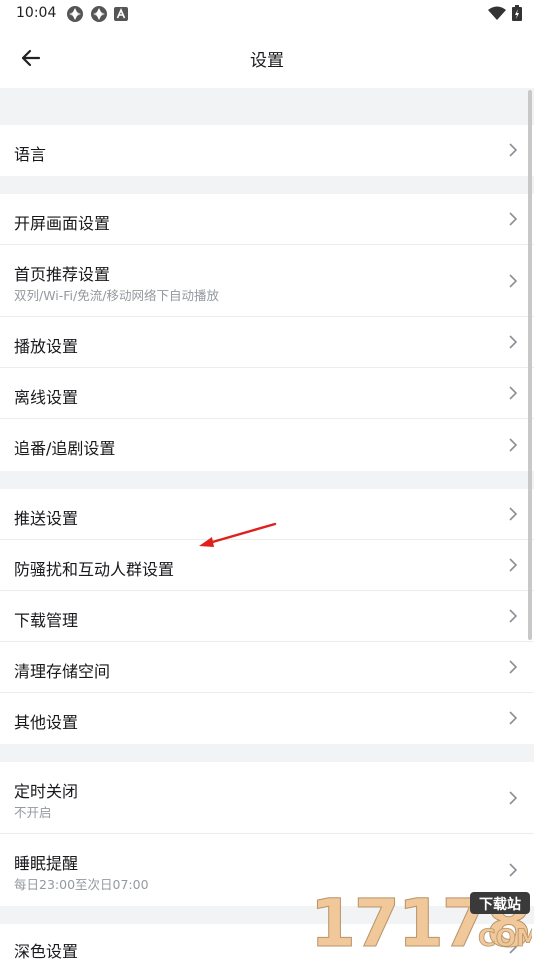  What do you see at coordinates (267, 798) in the screenshot?
I see `settings-item-sleep-timer: 定时关闭 不开启` at bounding box center [267, 798].